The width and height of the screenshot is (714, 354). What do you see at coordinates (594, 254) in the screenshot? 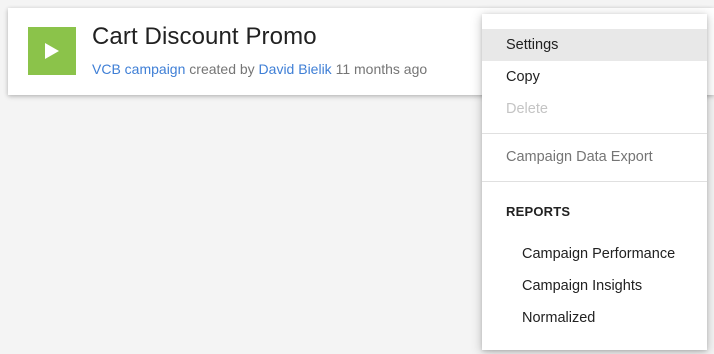
I see `menu-item-campaign-performance: Campaign Performance` at bounding box center [594, 254].